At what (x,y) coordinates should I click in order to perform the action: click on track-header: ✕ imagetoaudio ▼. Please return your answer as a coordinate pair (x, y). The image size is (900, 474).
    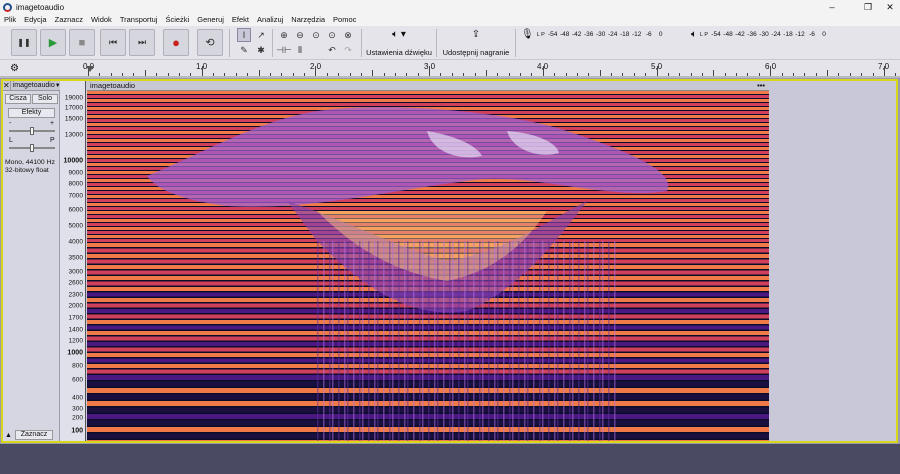
    Looking at the image, I should click on (32, 86).